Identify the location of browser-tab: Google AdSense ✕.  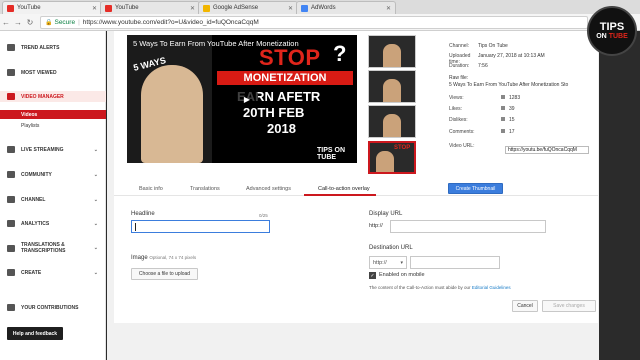
(248, 7).